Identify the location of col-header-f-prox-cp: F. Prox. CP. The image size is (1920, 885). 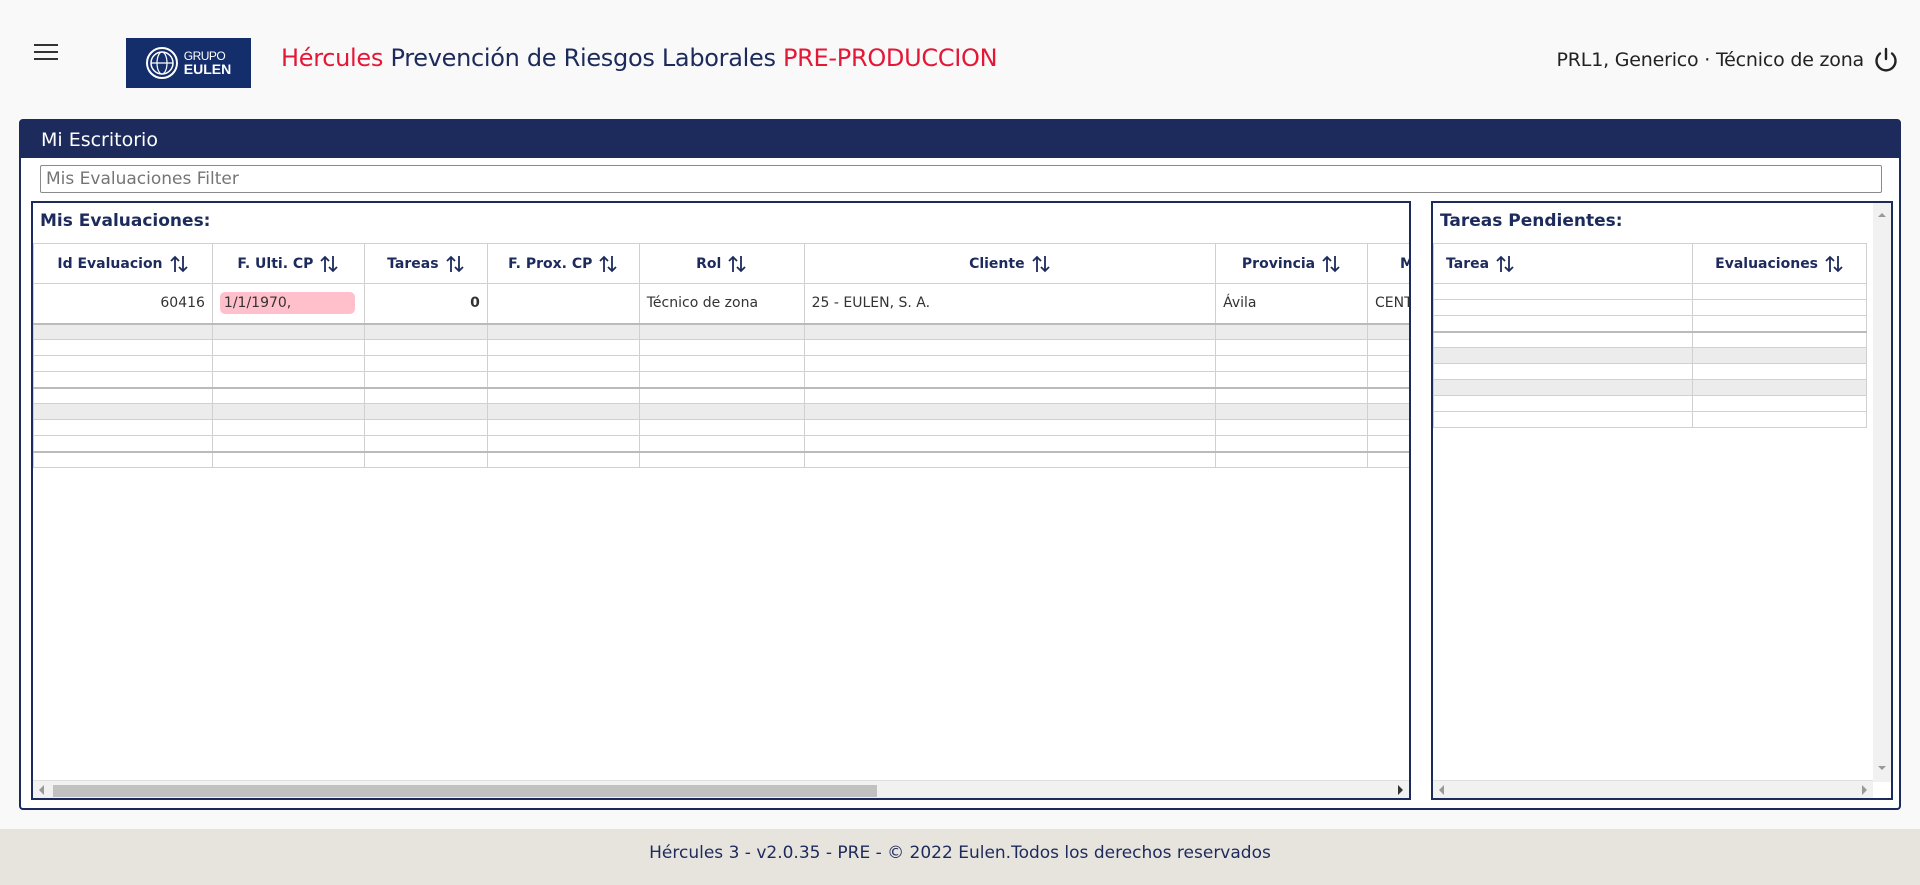
(563, 263).